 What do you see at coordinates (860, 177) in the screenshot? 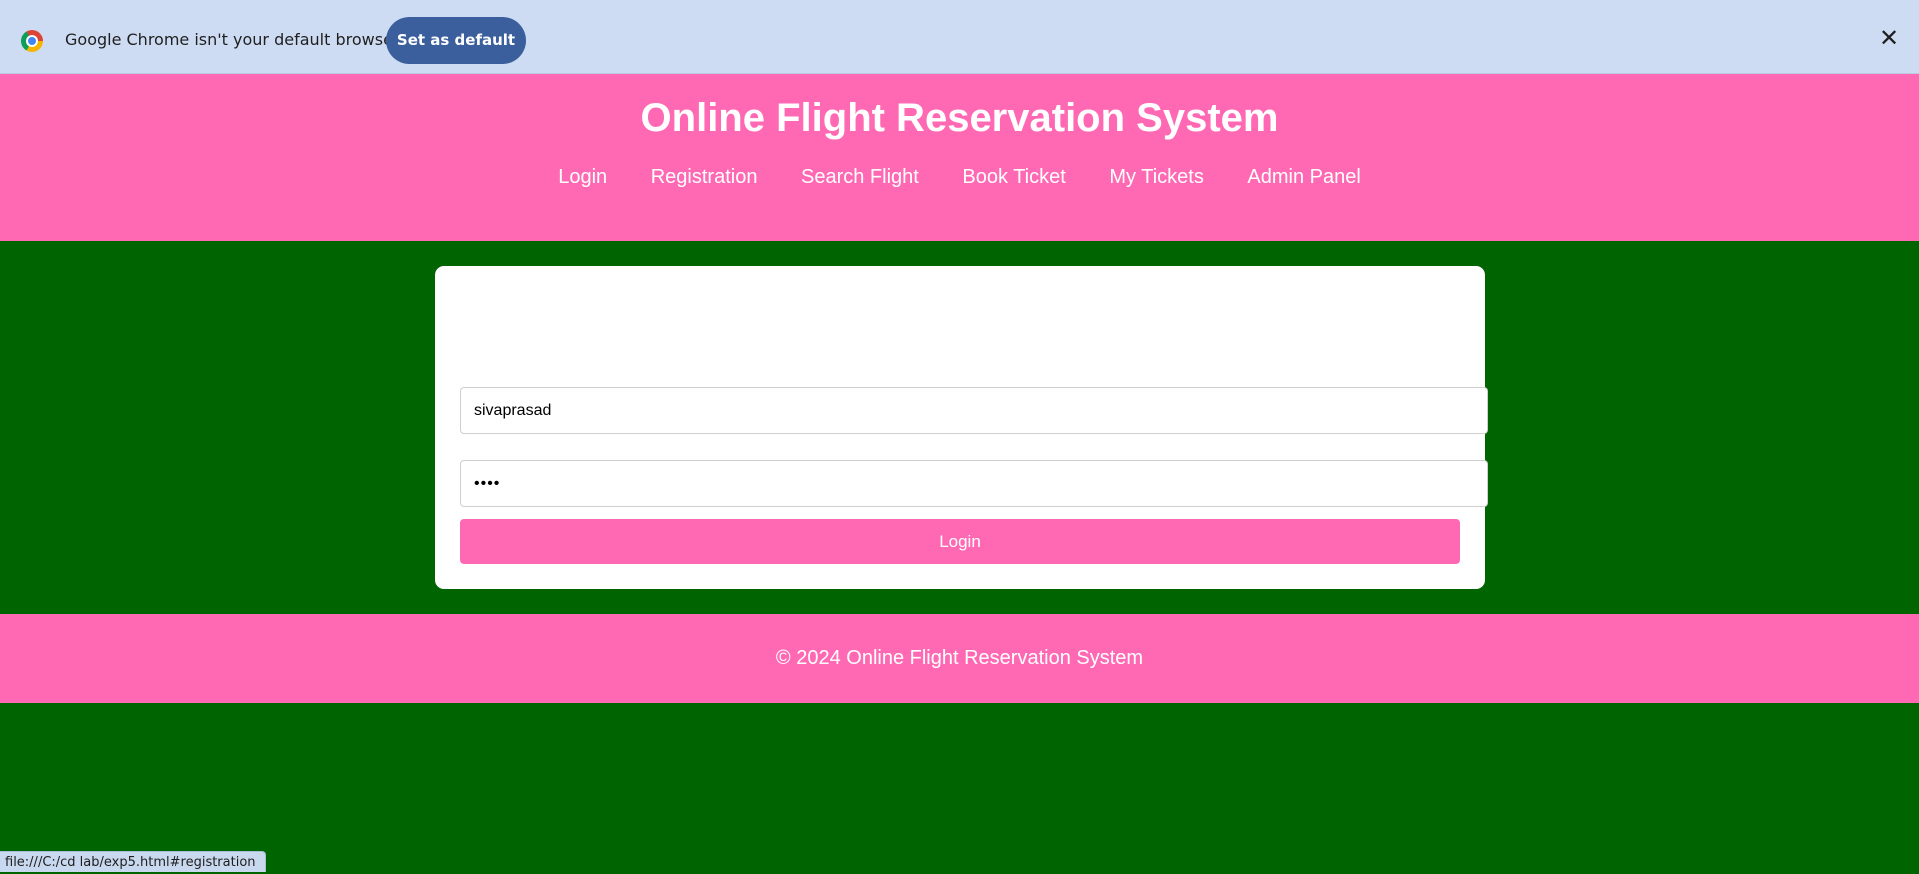
I see `nav-link-search-flight: Search Flight` at bounding box center [860, 177].